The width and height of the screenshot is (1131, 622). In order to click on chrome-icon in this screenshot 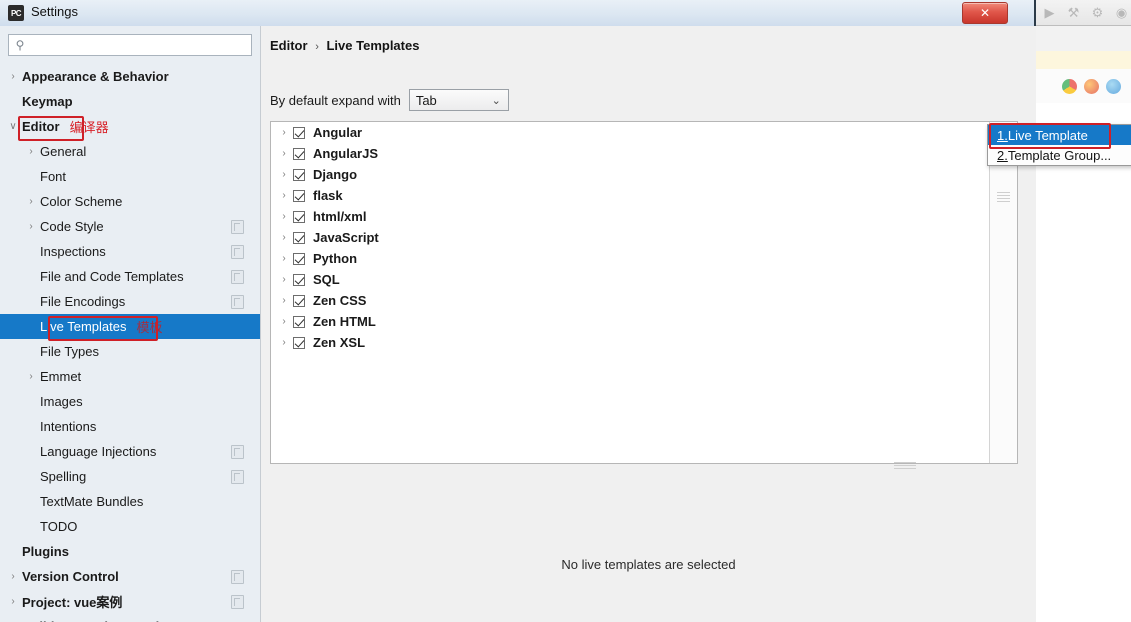, I will do `click(1069, 86)`.